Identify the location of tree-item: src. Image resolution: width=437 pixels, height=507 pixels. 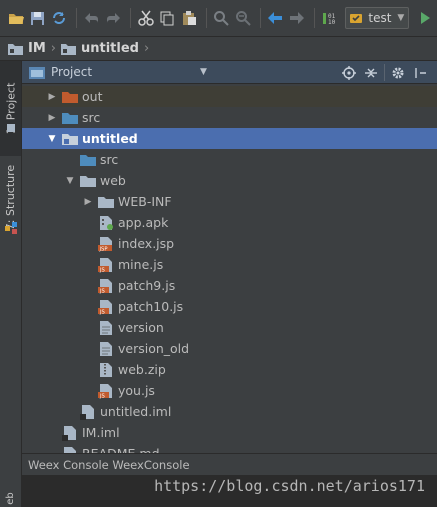
(229, 159).